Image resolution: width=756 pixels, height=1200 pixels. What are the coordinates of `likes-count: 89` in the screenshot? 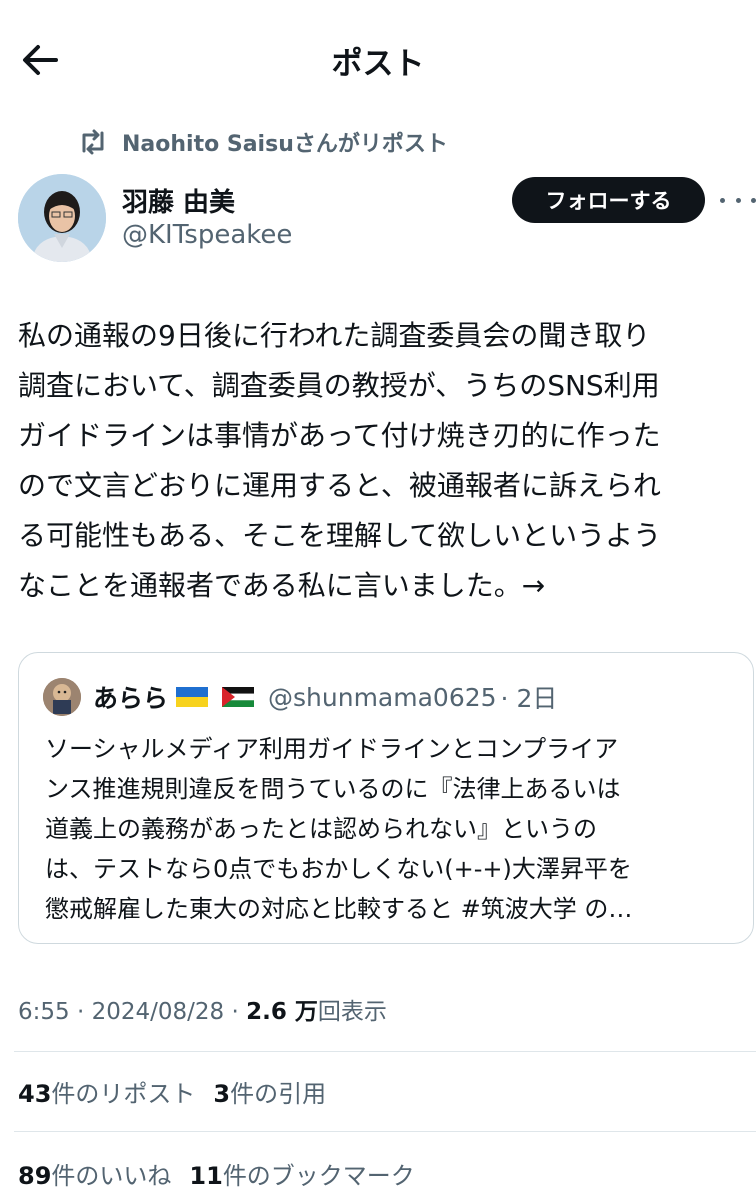 It's located at (35, 1176).